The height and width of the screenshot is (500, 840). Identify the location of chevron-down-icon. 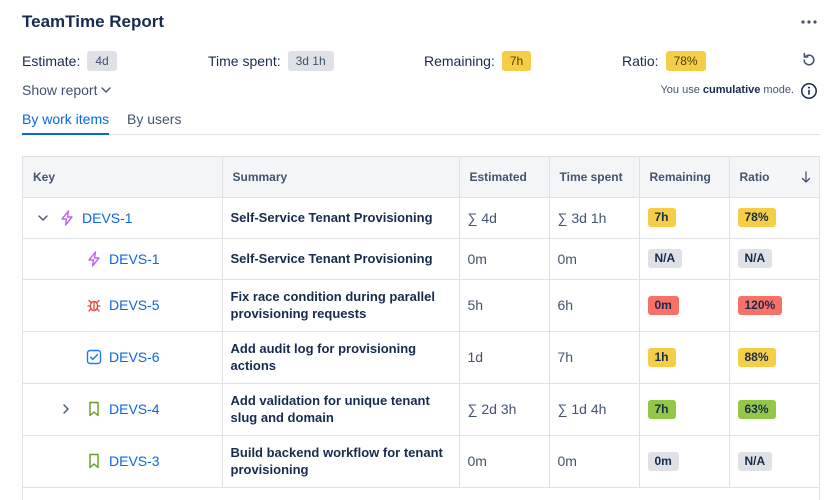
(106, 90).